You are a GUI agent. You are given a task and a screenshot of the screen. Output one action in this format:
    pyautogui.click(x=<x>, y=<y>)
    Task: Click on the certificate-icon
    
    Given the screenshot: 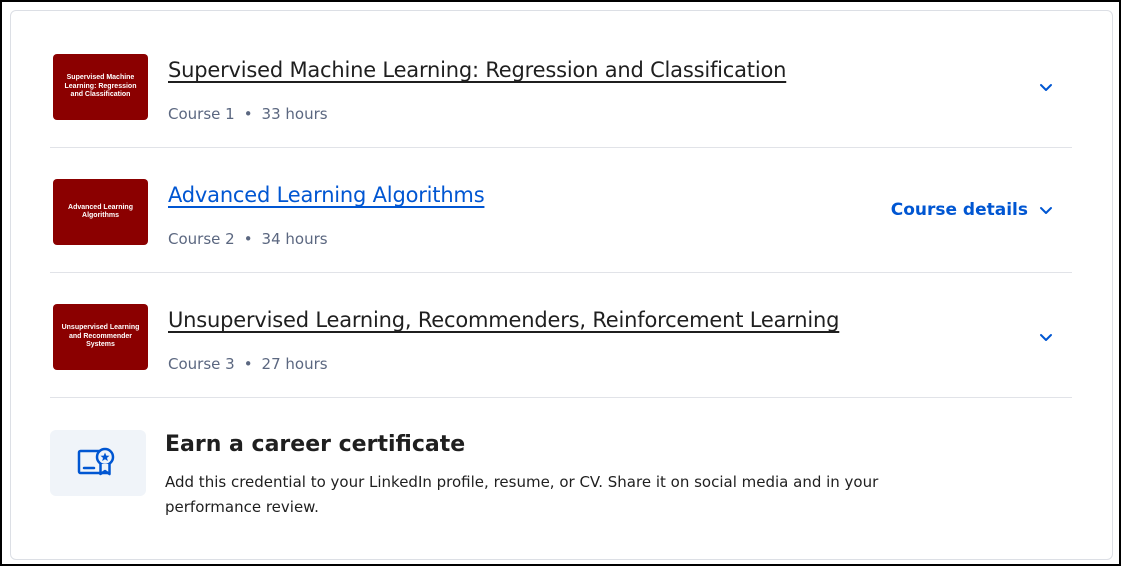 What is the action you would take?
    pyautogui.click(x=96, y=461)
    